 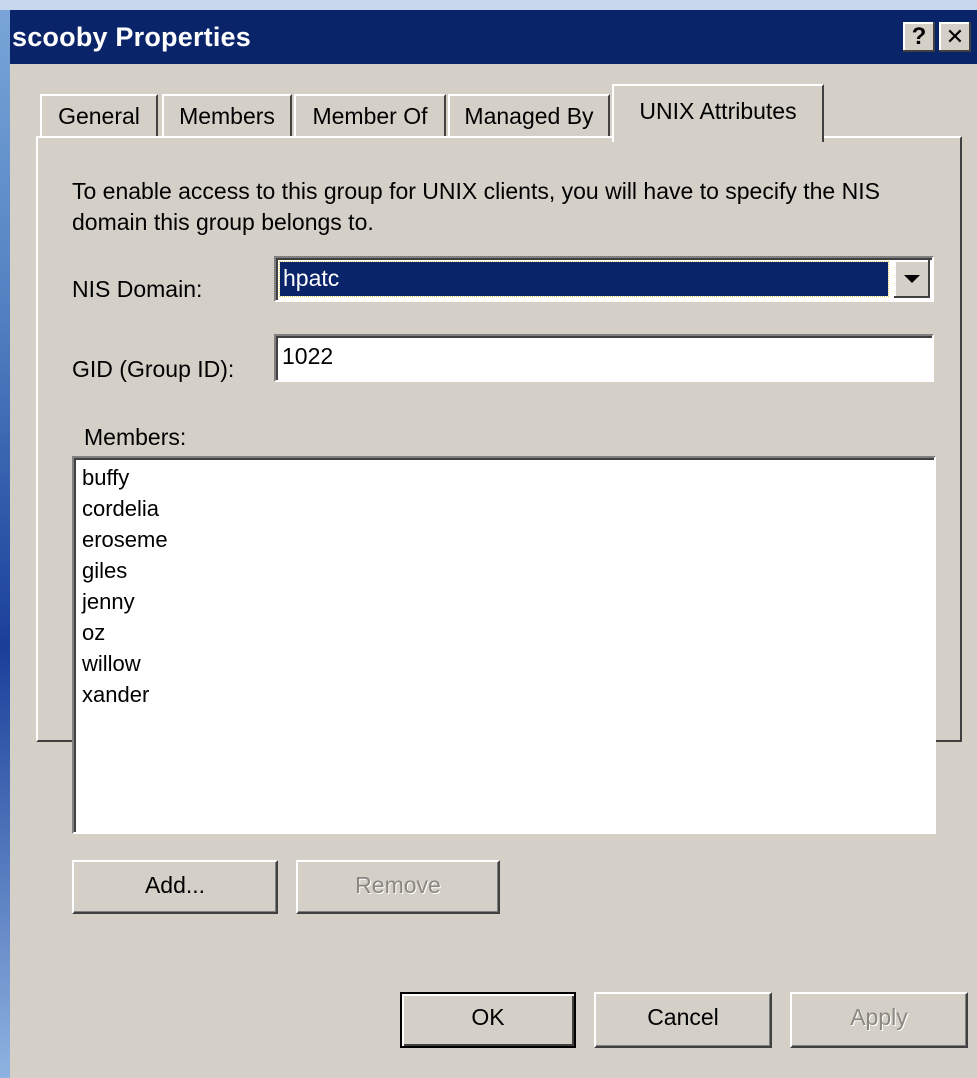 I want to click on nis-domain-label: NIS Domain:, so click(x=137, y=289).